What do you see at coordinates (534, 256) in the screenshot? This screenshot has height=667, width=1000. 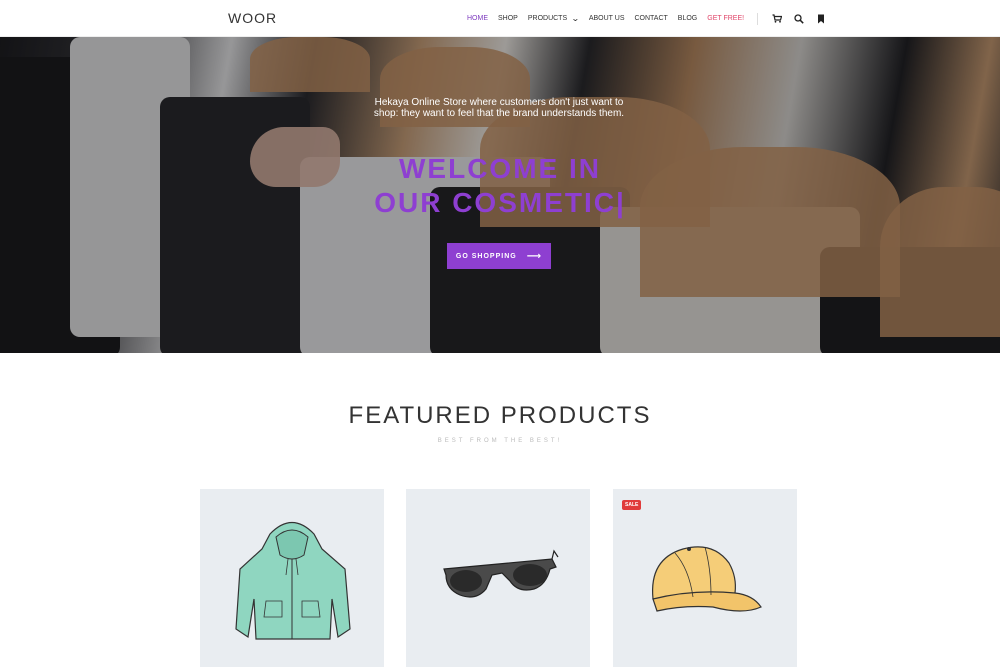 I see `arrow-right-icon: ⟶` at bounding box center [534, 256].